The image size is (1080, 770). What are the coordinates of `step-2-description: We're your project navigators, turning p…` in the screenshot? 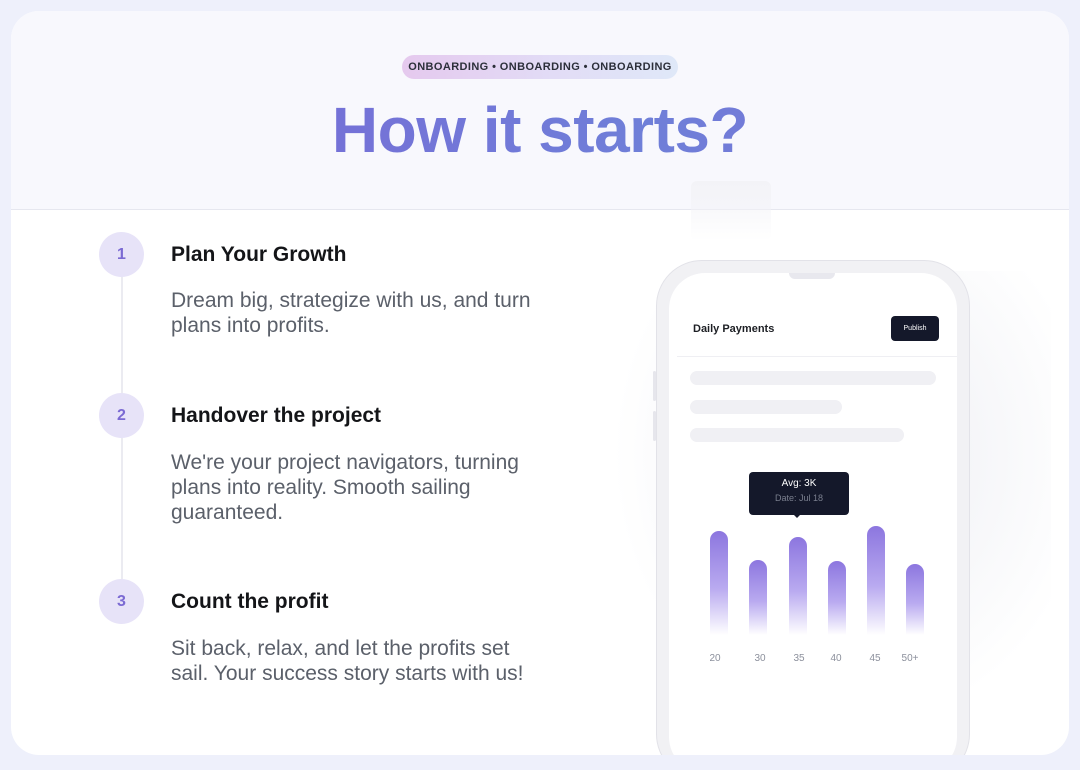 It's located at (345, 487).